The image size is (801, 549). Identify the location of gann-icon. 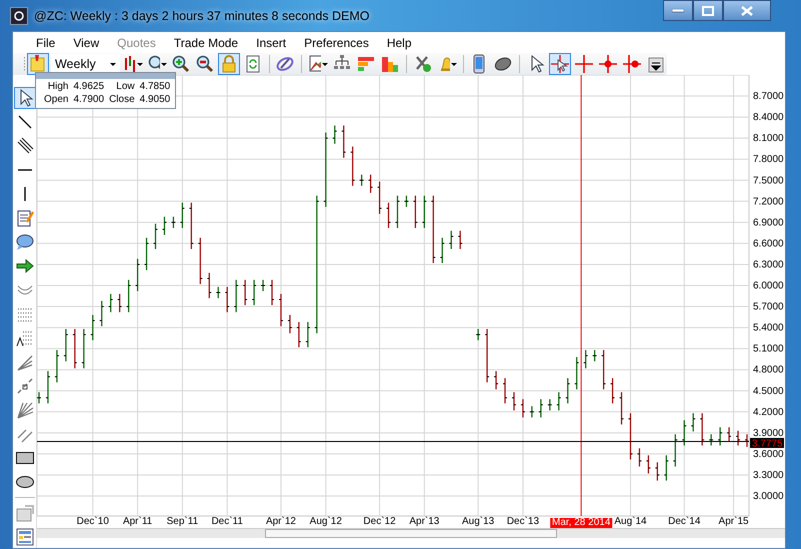
(24, 386).